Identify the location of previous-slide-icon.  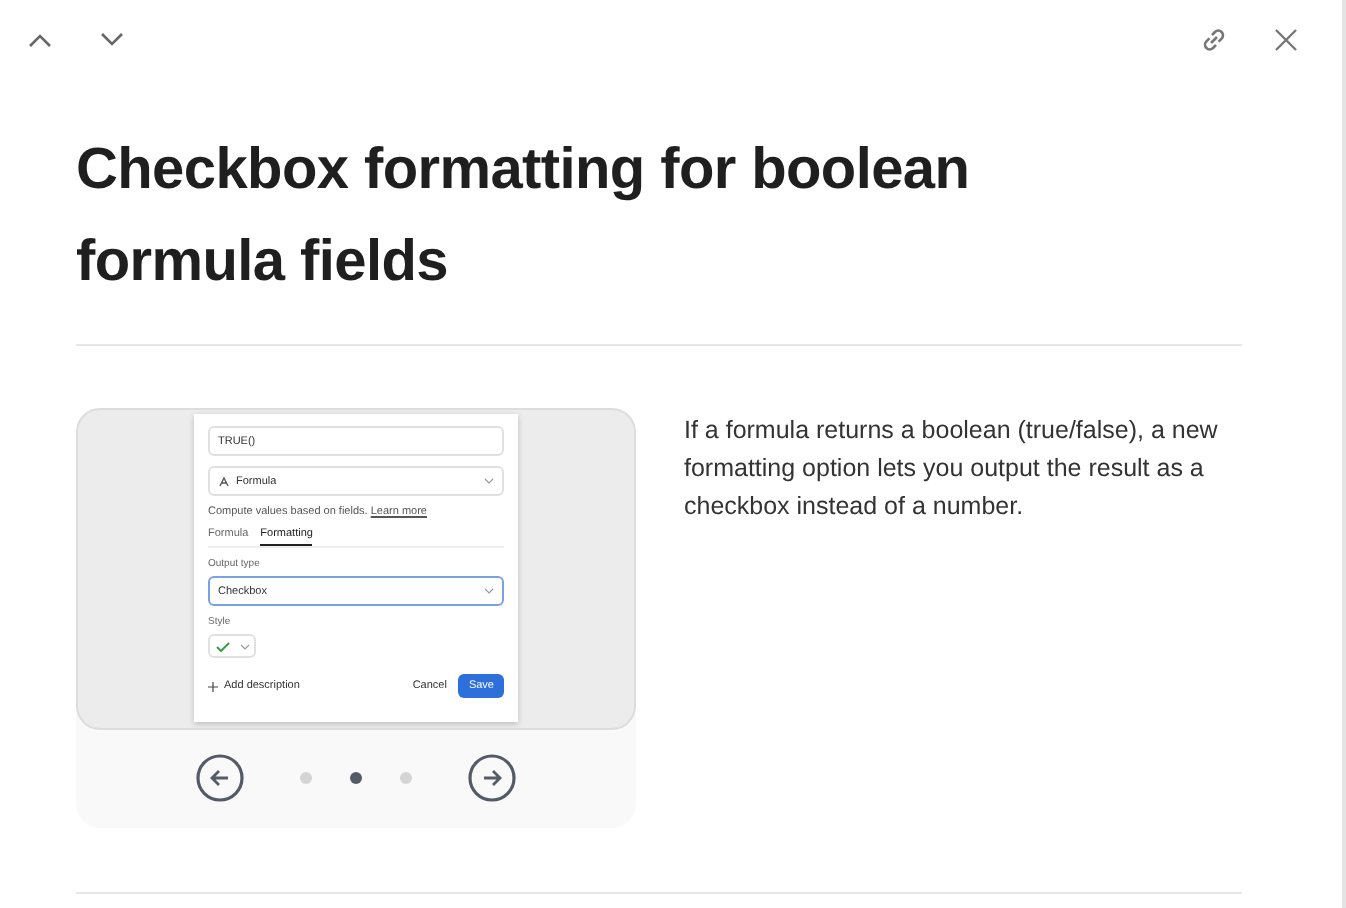
(220, 778).